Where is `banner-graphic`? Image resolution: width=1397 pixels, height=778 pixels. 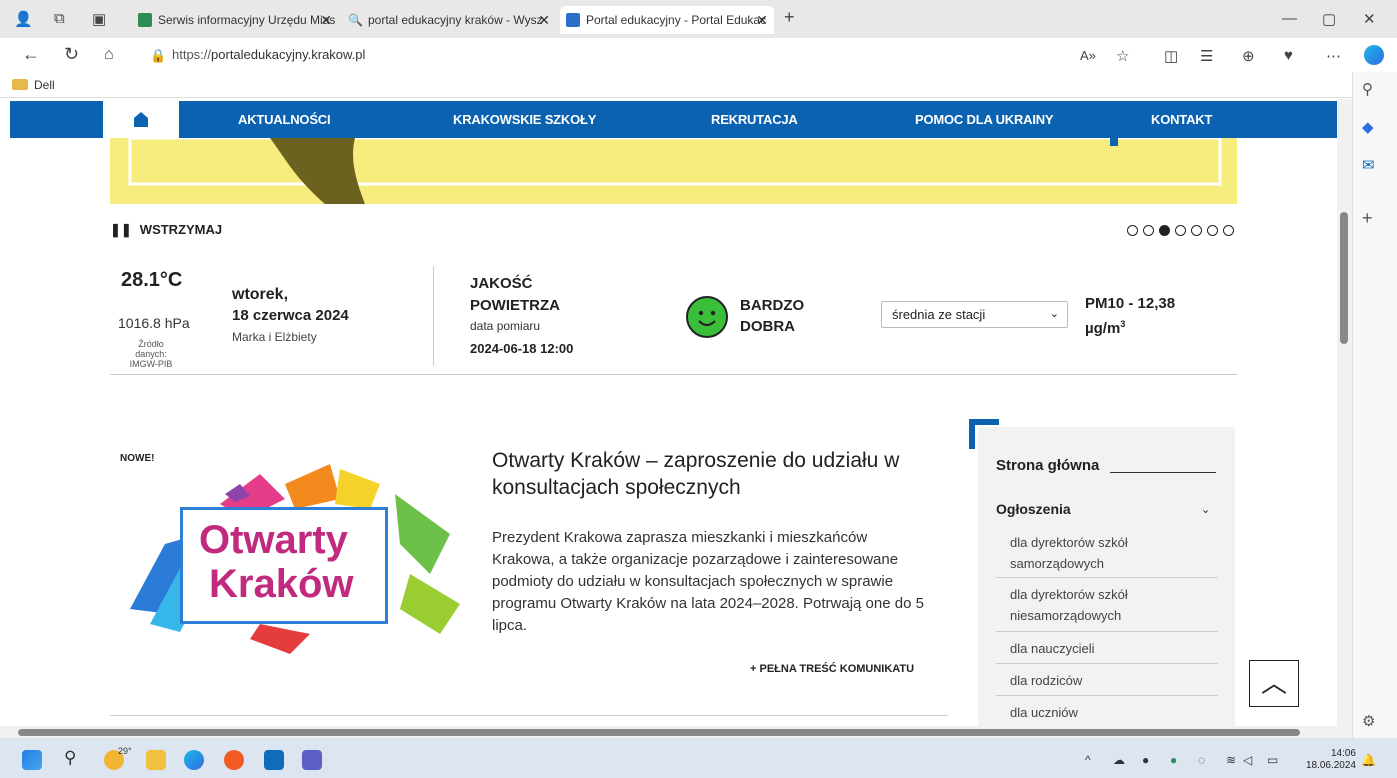 banner-graphic is located at coordinates (675, 171).